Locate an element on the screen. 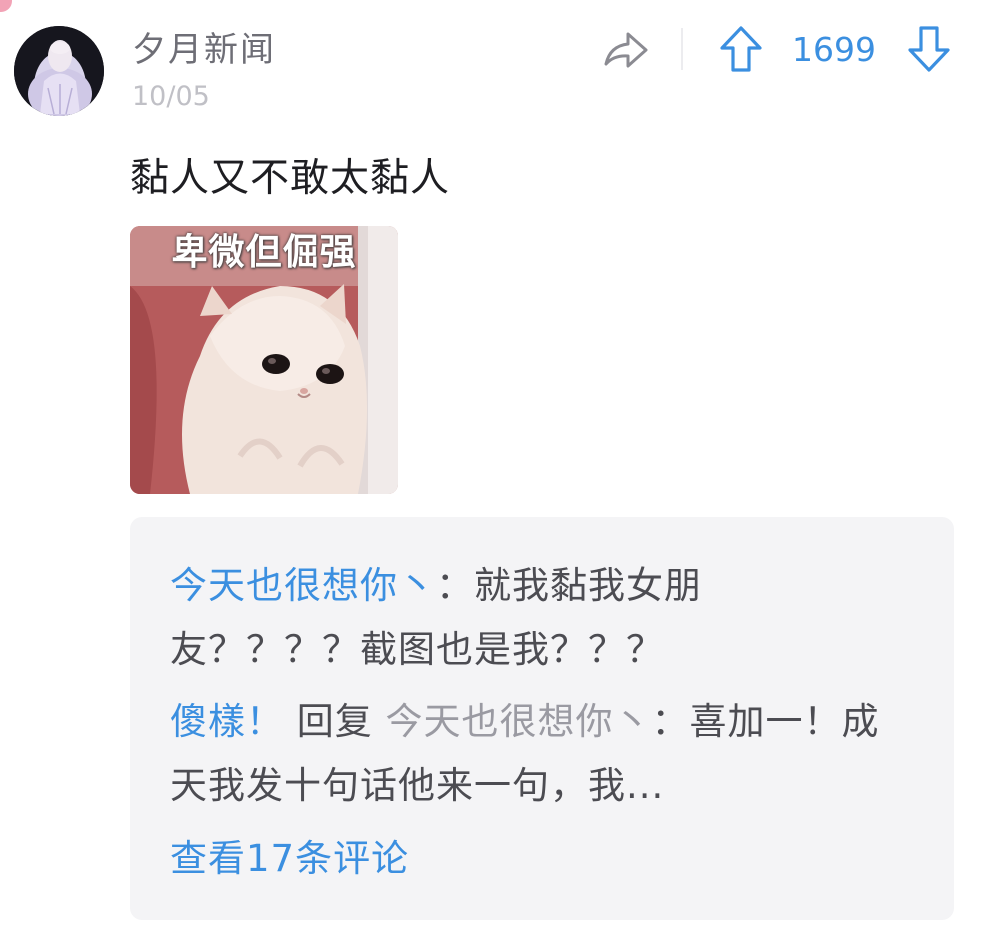 The height and width of the screenshot is (935, 1000). corner-decoration is located at coordinates (6, 6).